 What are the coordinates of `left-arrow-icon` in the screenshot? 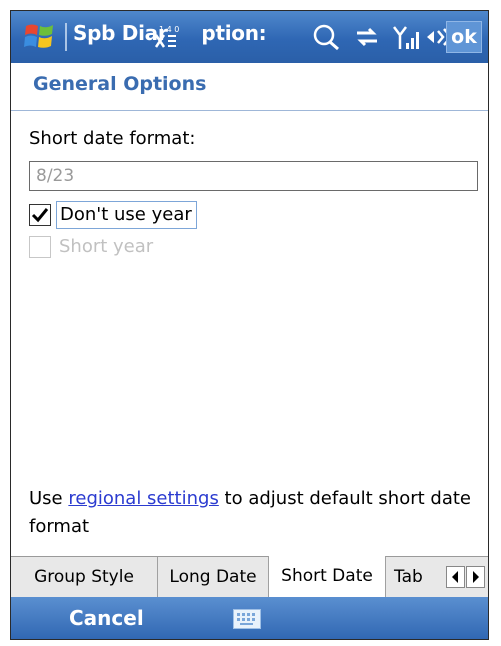 It's located at (455, 577).